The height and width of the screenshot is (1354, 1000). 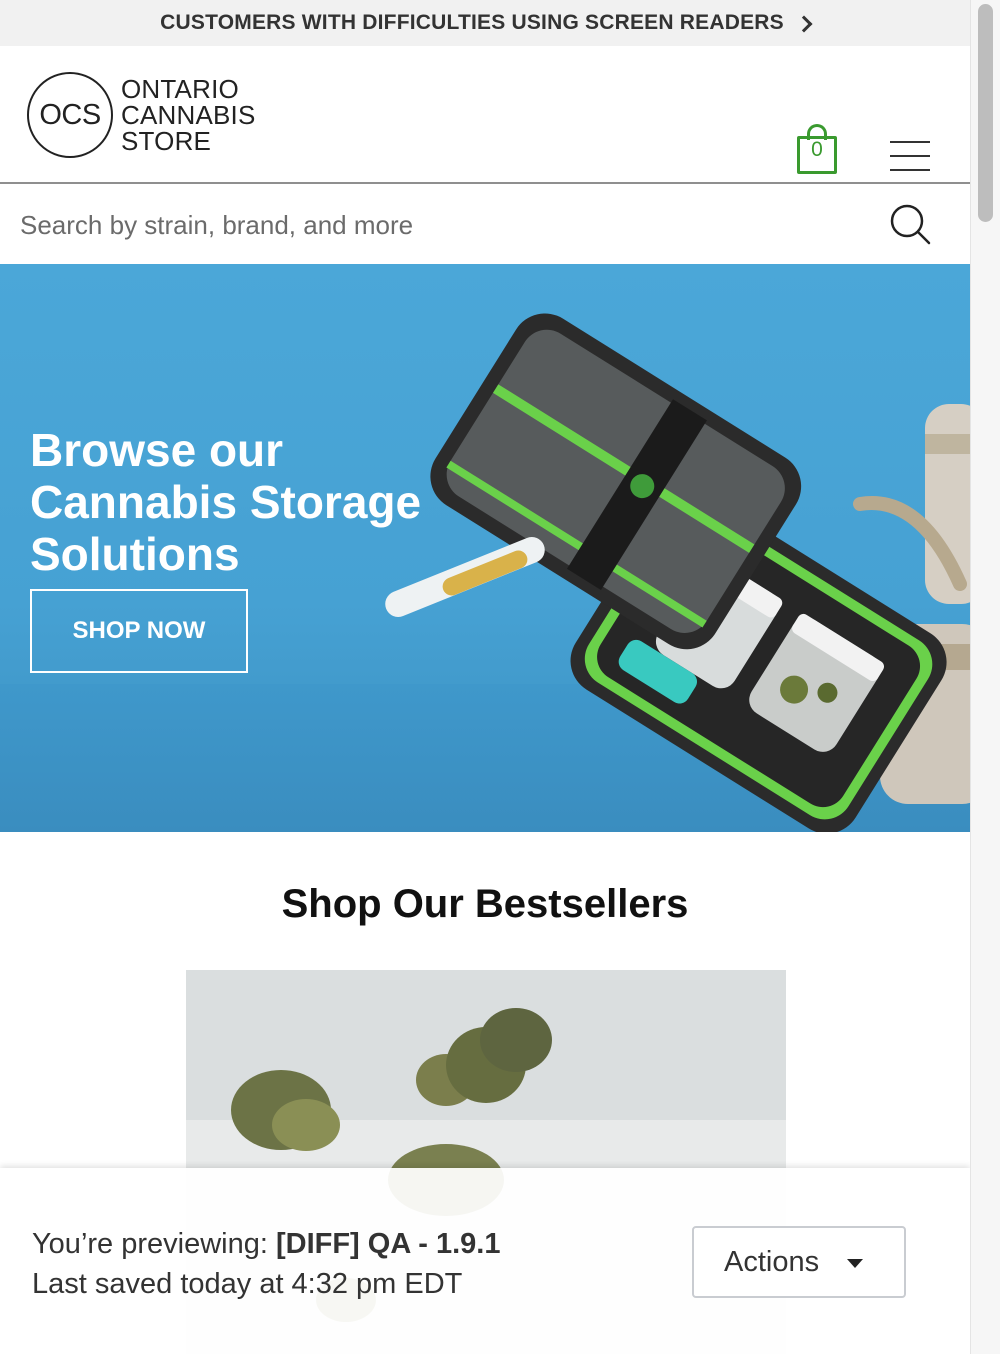 I want to click on logo-line-1: ONTARIO, so click(x=180, y=89).